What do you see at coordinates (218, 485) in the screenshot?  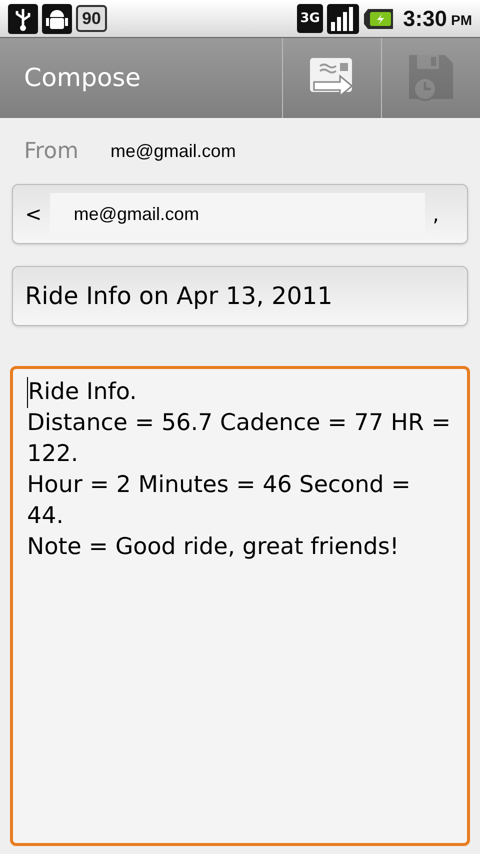 I see `body-text-line: Hour = 2 Minutes = 46 Second =` at bounding box center [218, 485].